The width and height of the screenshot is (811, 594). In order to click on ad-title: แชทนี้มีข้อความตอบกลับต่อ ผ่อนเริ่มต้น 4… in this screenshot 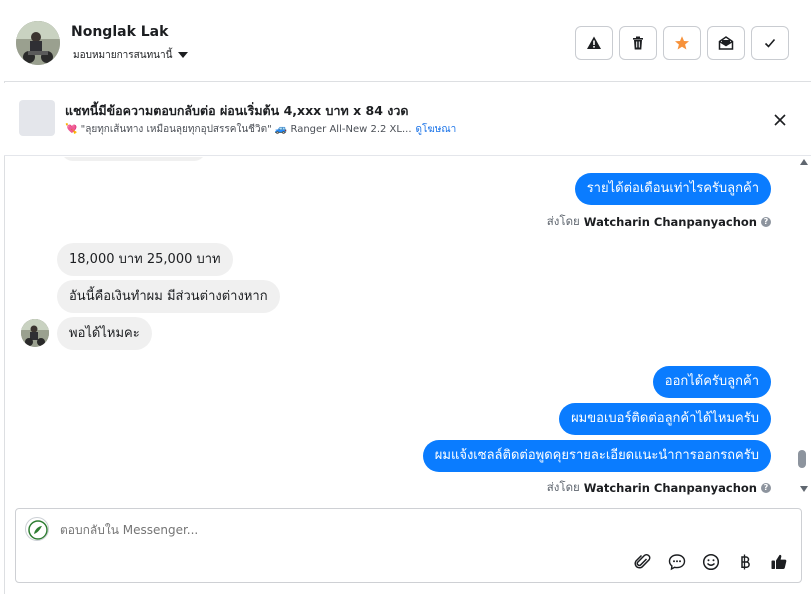, I will do `click(237, 110)`.